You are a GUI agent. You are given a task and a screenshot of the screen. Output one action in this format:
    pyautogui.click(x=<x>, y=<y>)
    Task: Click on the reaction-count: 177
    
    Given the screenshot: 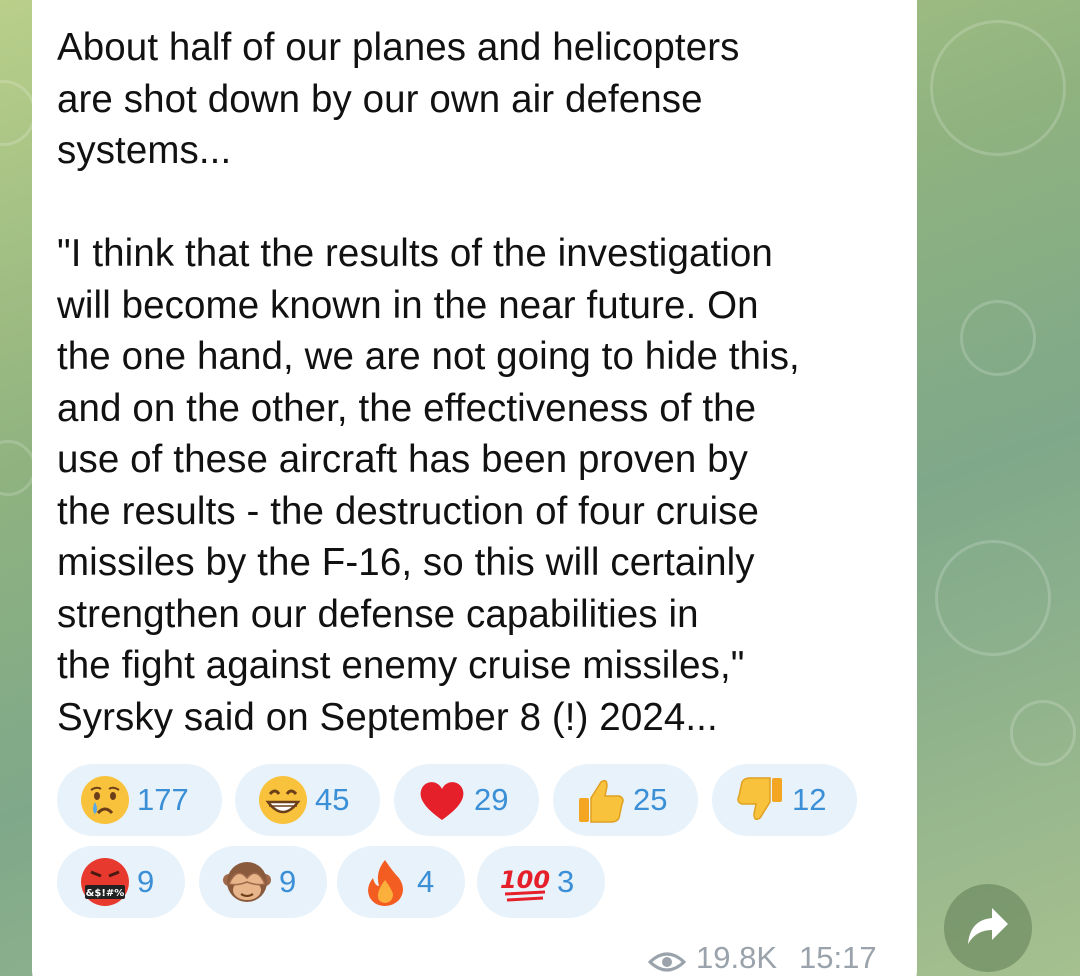 What is the action you would take?
    pyautogui.click(x=163, y=799)
    